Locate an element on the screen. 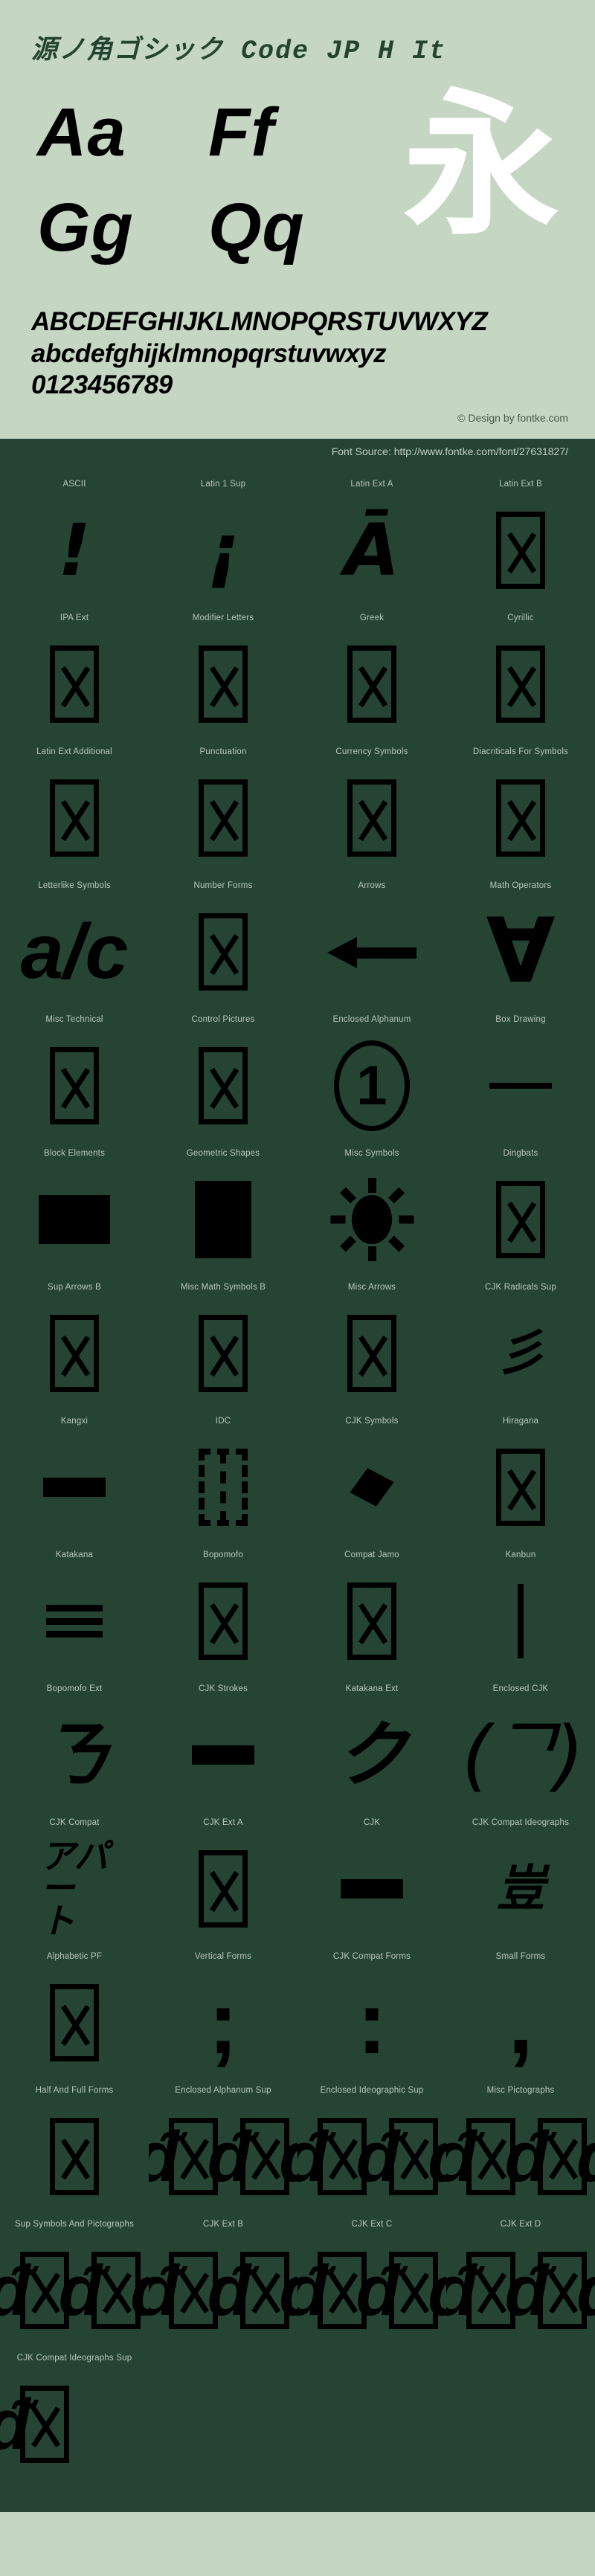 This screenshot has height=2576, width=595. unicode-block-cell: Enclosed Alphanum Sup ᵭᵭᵭ is located at coordinates (224, 2148).